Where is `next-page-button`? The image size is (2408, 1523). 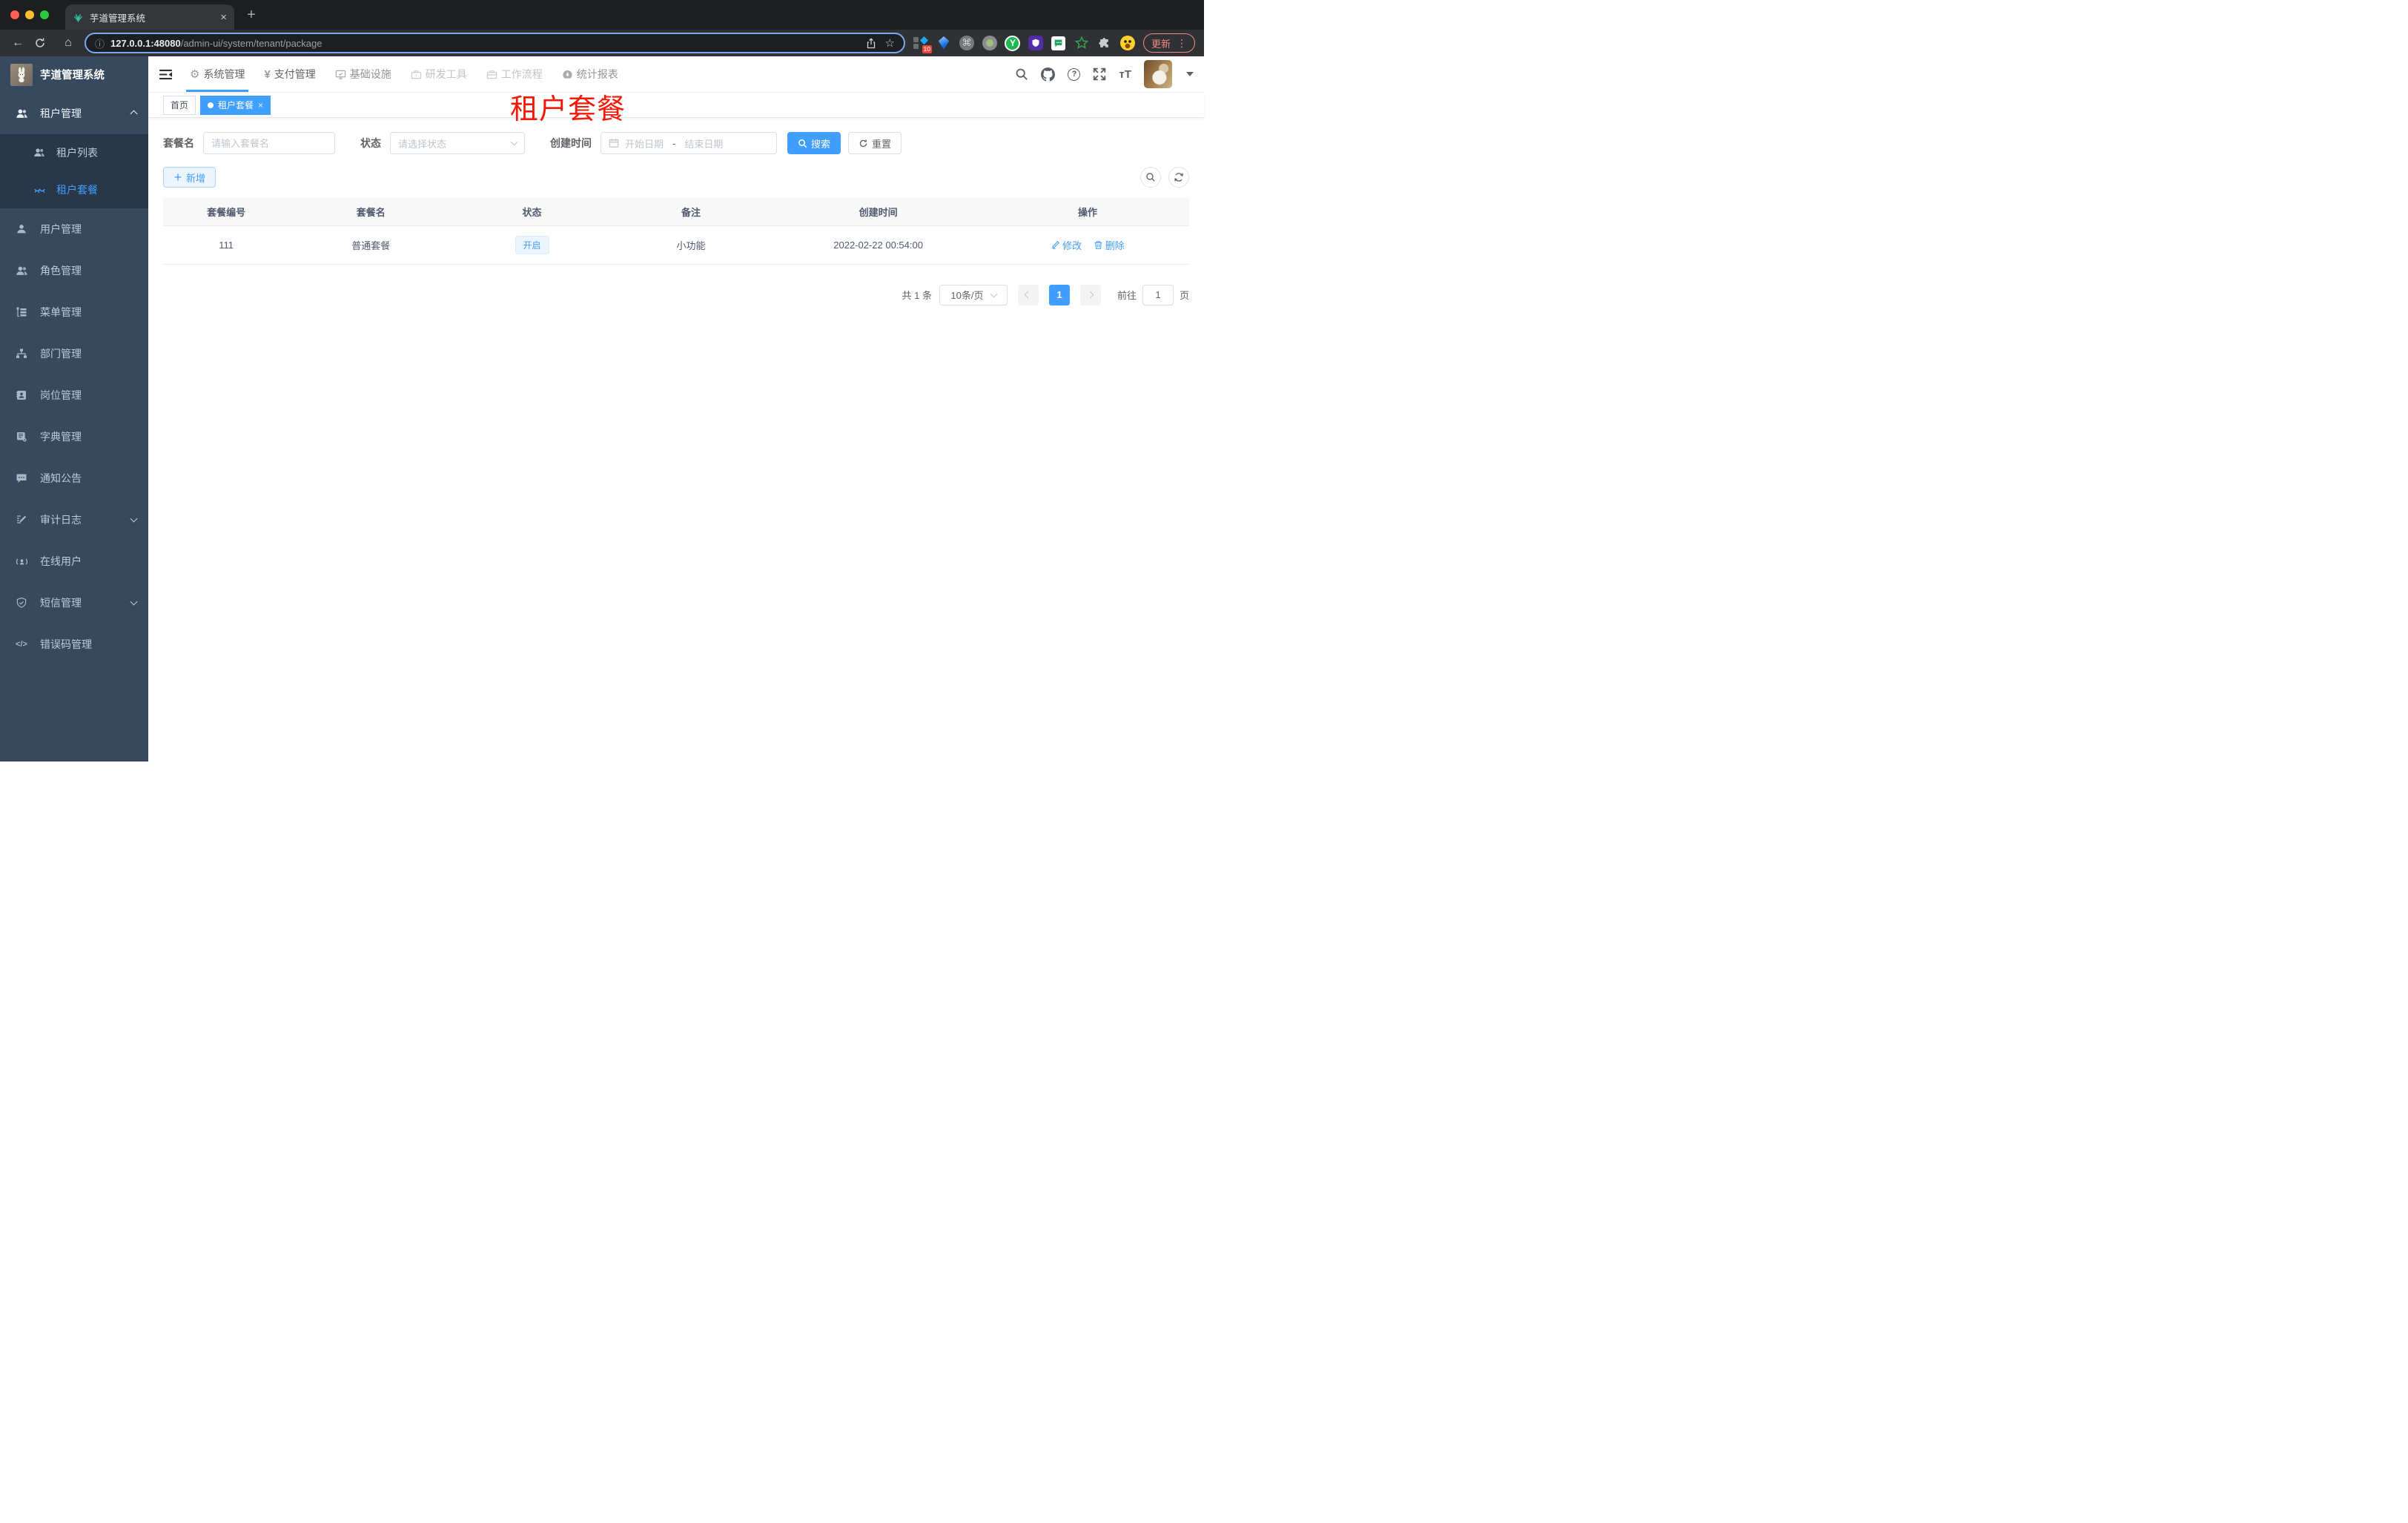 next-page-button is located at coordinates (1090, 294).